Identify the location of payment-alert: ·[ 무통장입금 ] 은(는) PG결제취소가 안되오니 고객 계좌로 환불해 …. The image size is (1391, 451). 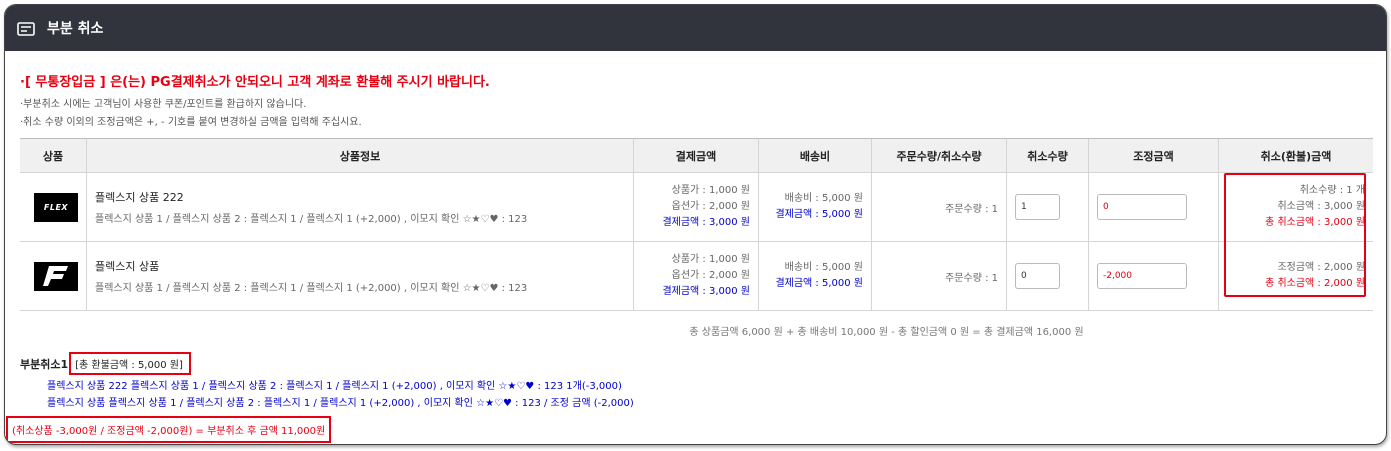
(255, 82).